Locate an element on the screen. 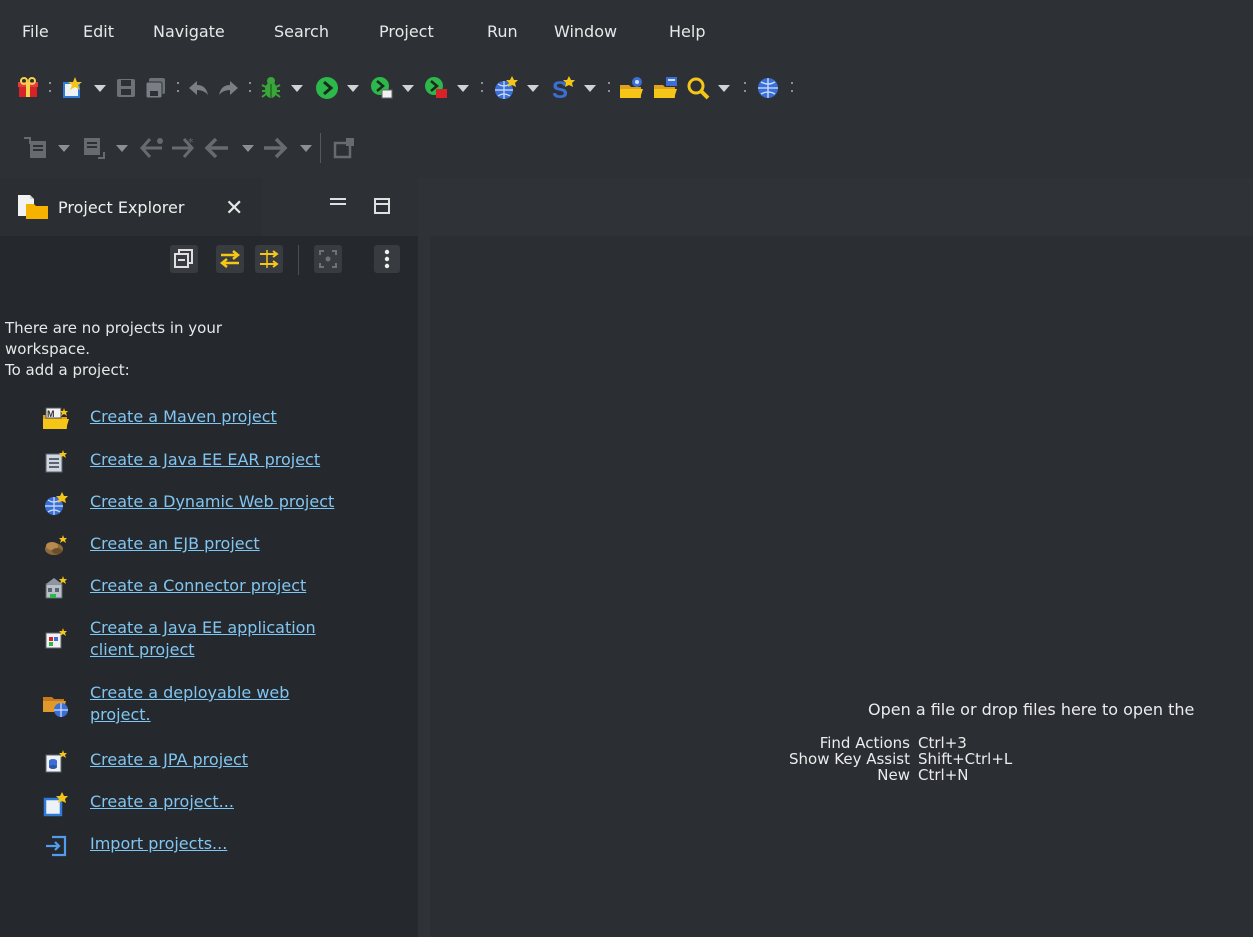 The image size is (1253, 937). search-icon is located at coordinates (698, 88).